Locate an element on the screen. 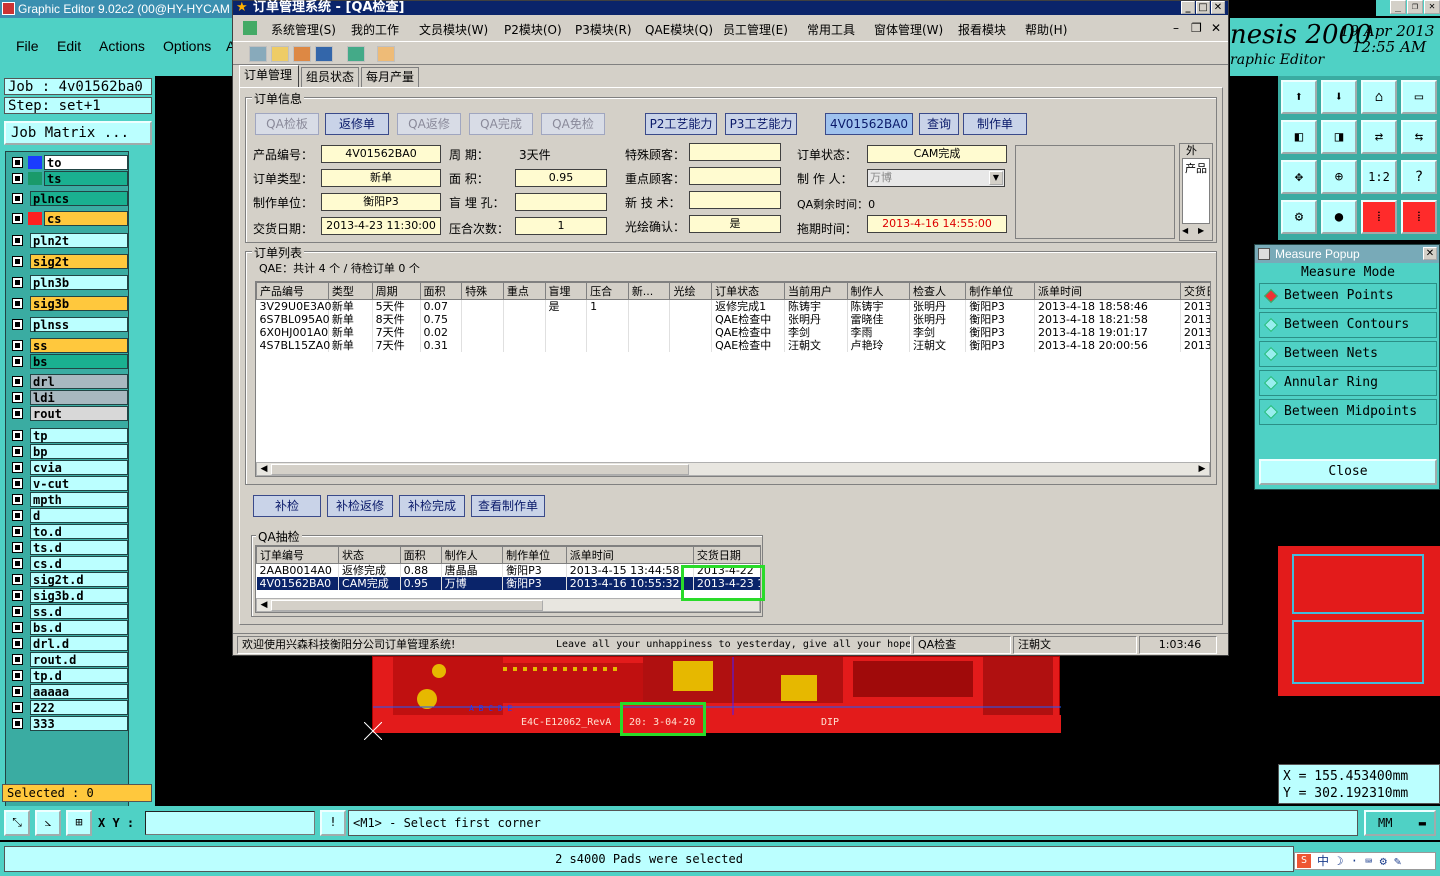 The width and height of the screenshot is (1440, 876). recheck-rework-button: 补检返修 is located at coordinates (360, 506).